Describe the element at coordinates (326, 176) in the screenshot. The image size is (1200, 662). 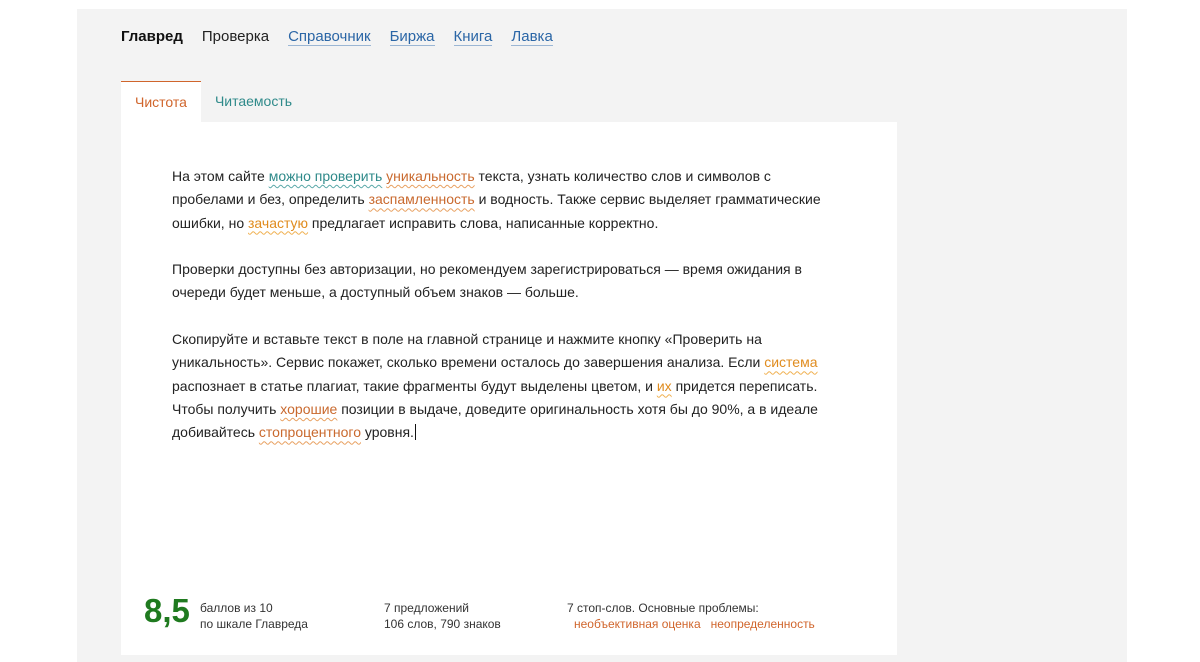
I see `highlight-phrase: можно проверить` at that location.